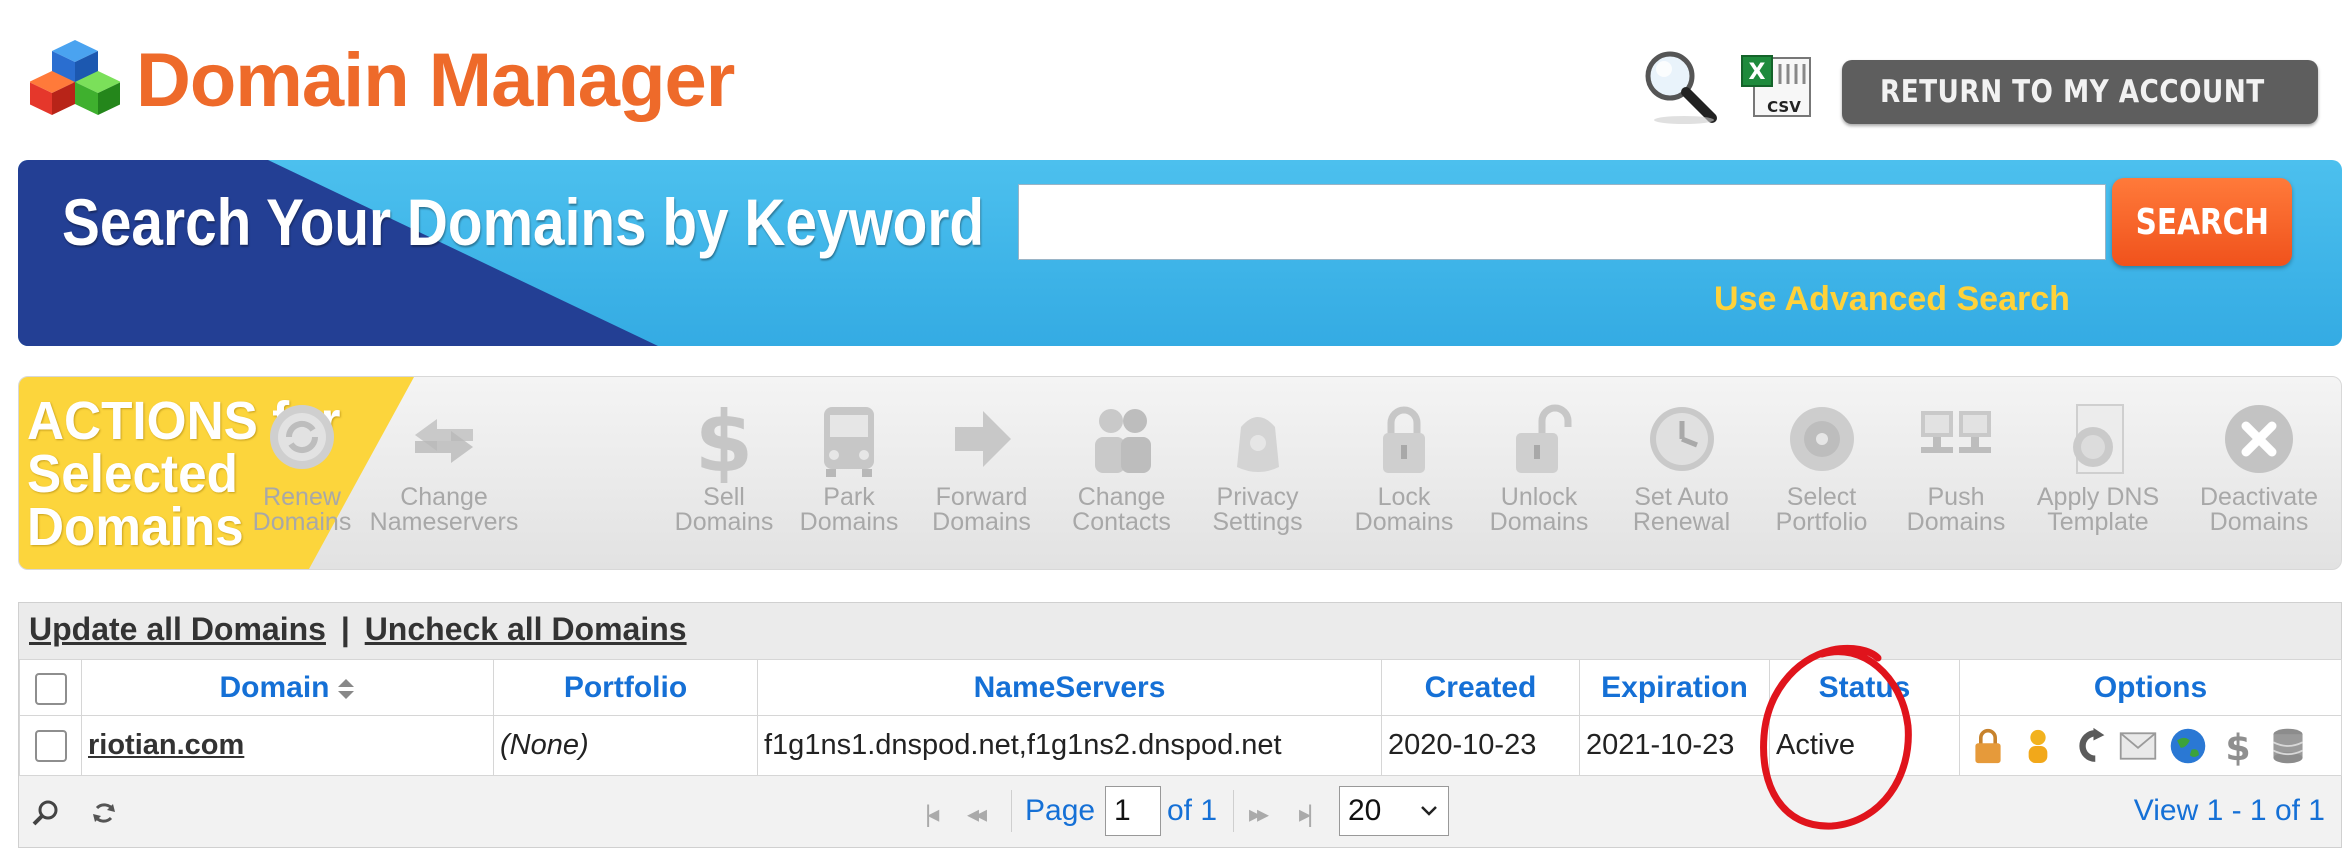 This screenshot has width=2352, height=867. I want to click on dns-template-icon, so click(2098, 439).